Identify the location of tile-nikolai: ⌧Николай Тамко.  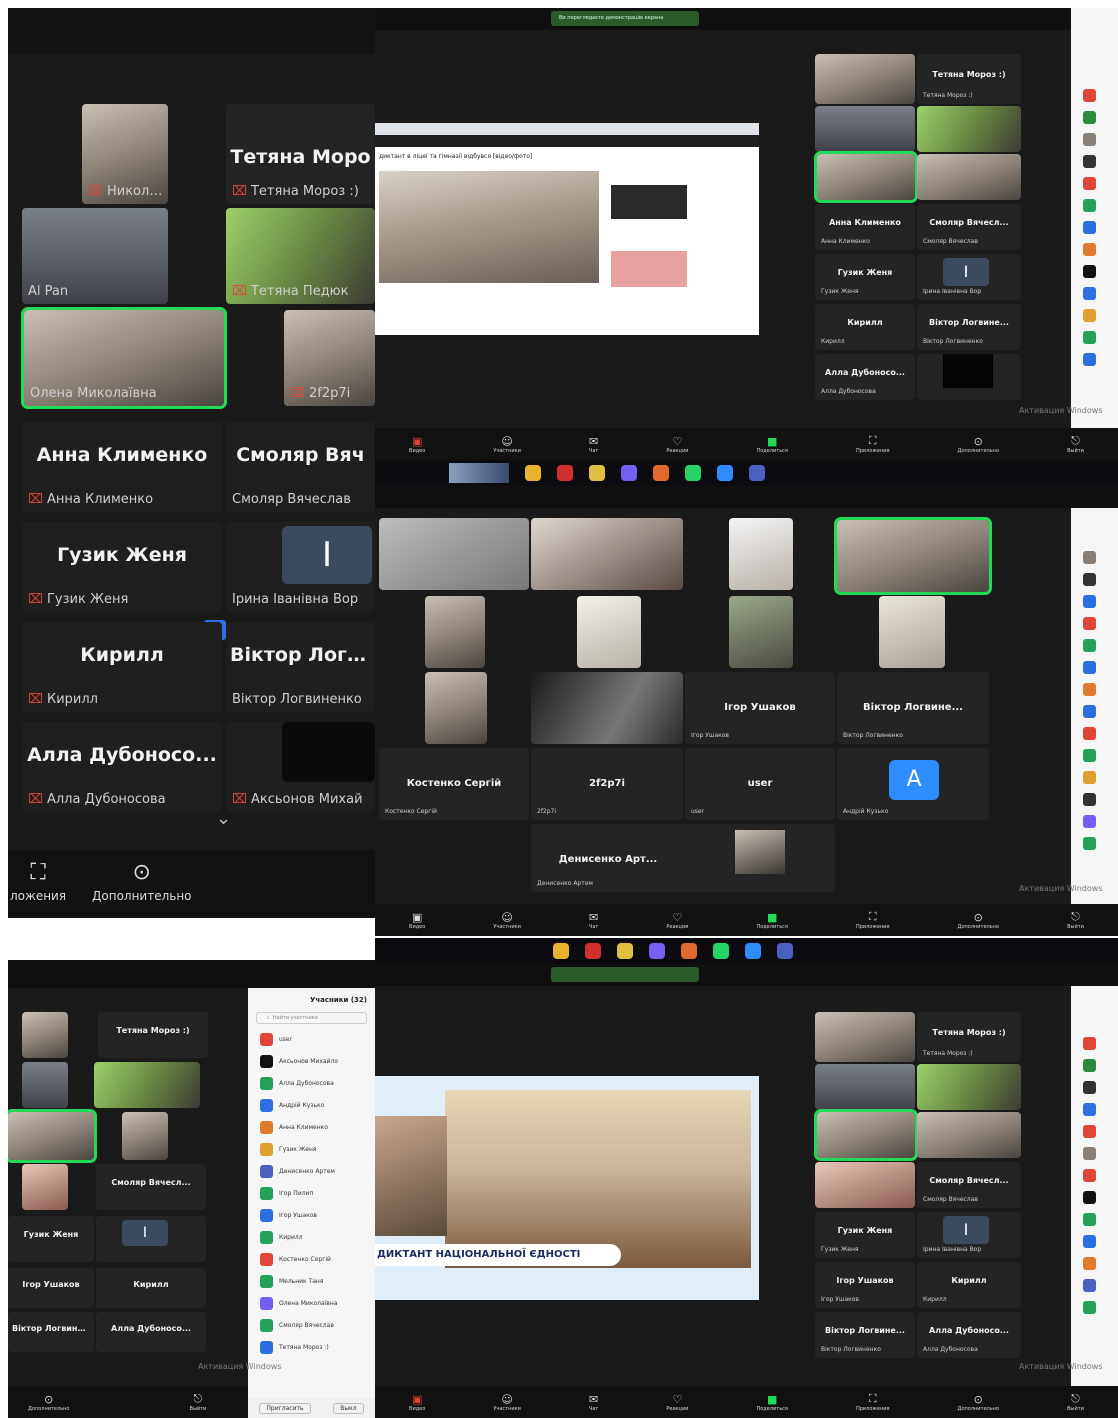
(125, 154).